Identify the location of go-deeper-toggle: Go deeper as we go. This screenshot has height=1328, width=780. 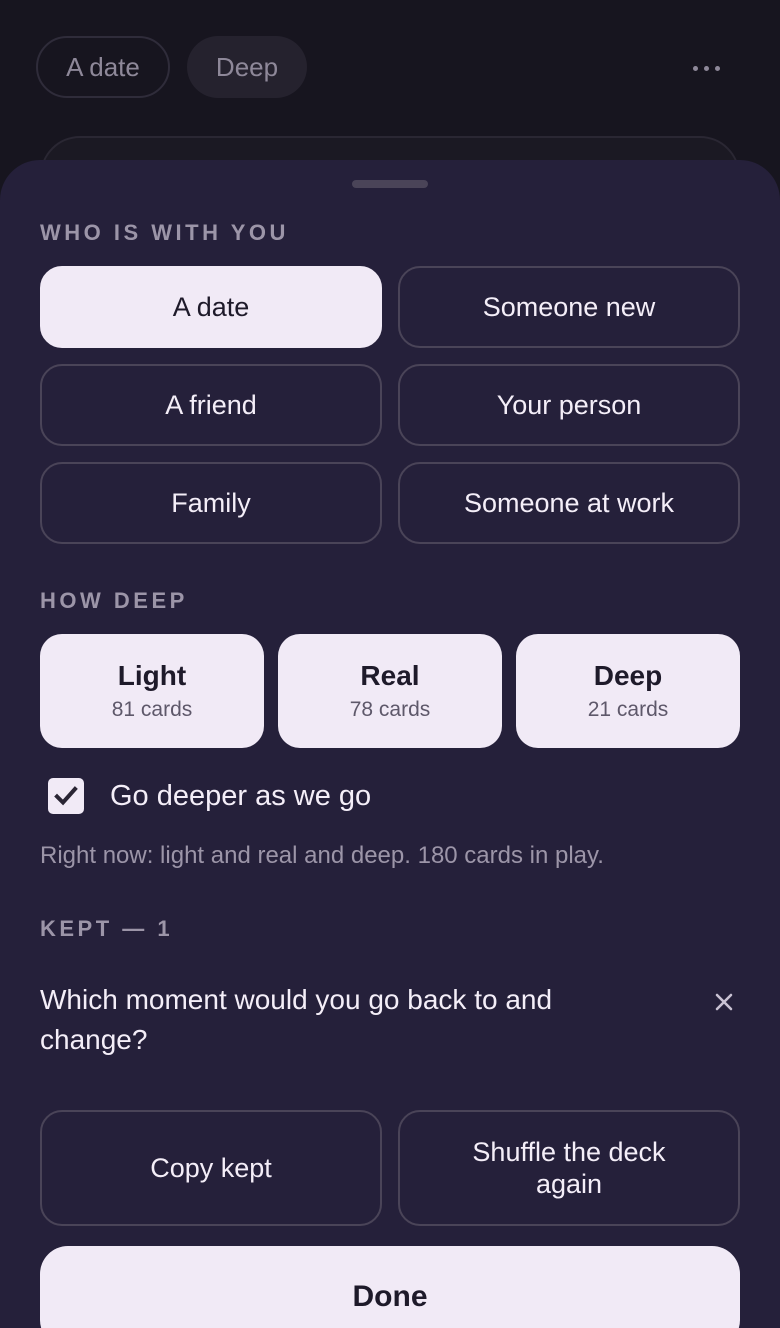
(209, 796).